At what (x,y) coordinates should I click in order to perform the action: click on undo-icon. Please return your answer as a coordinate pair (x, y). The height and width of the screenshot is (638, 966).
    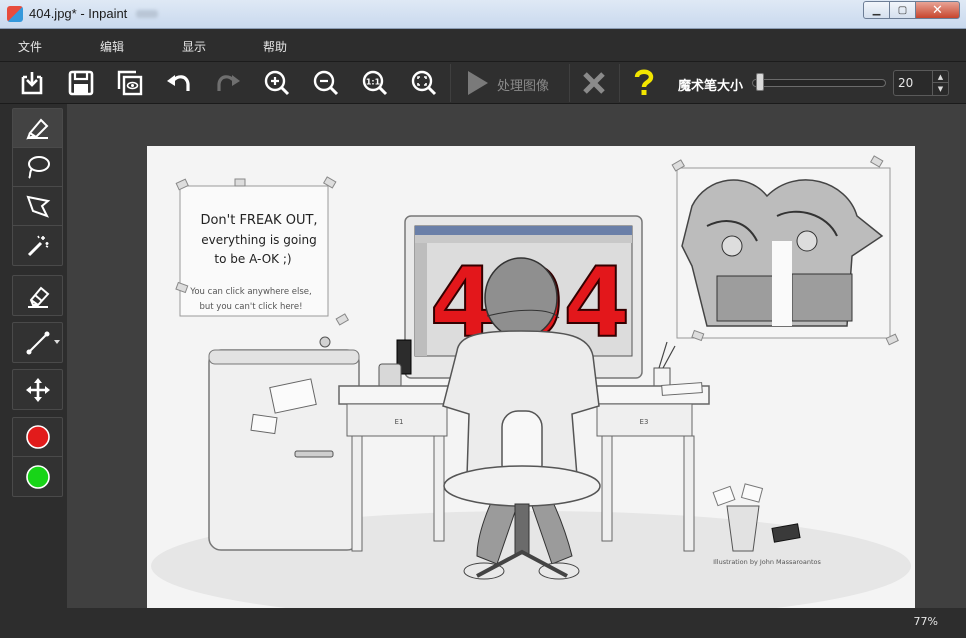
    Looking at the image, I should click on (178, 83).